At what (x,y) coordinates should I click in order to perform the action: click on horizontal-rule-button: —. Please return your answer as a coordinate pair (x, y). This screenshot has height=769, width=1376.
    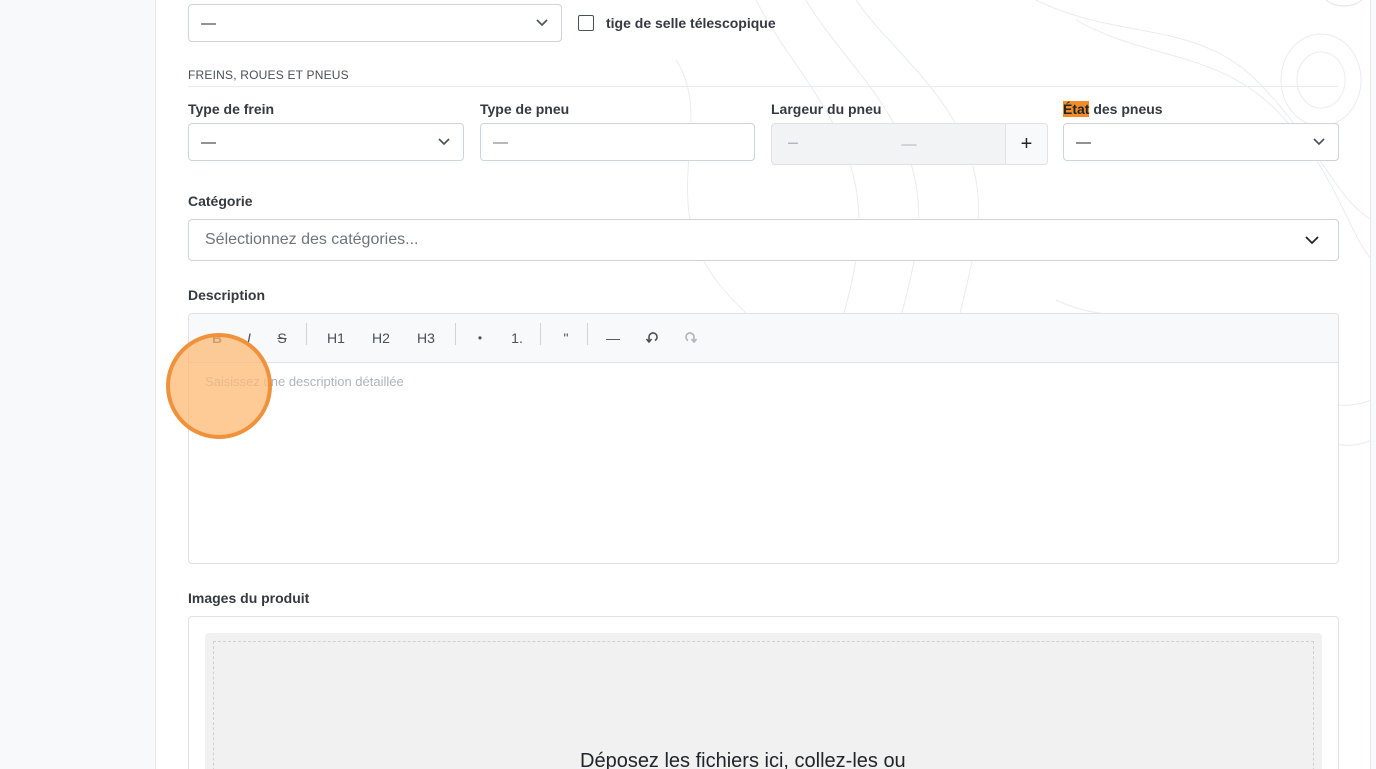
    Looking at the image, I should click on (613, 338).